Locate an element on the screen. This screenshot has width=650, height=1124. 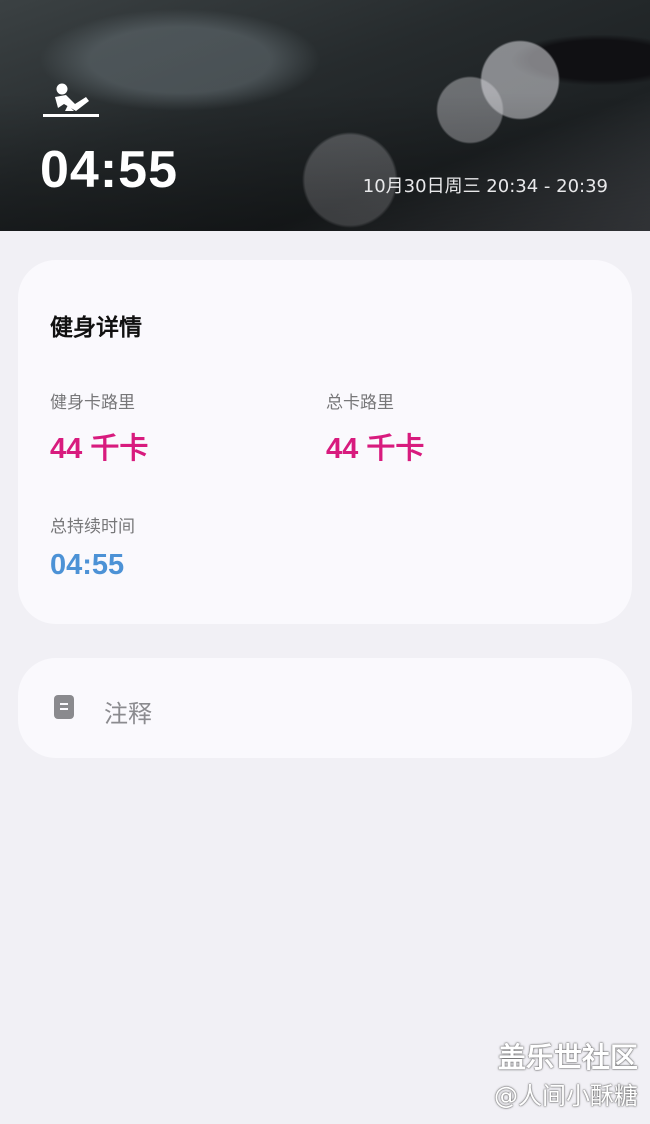
stat-value: 04:55 is located at coordinates (87, 565).